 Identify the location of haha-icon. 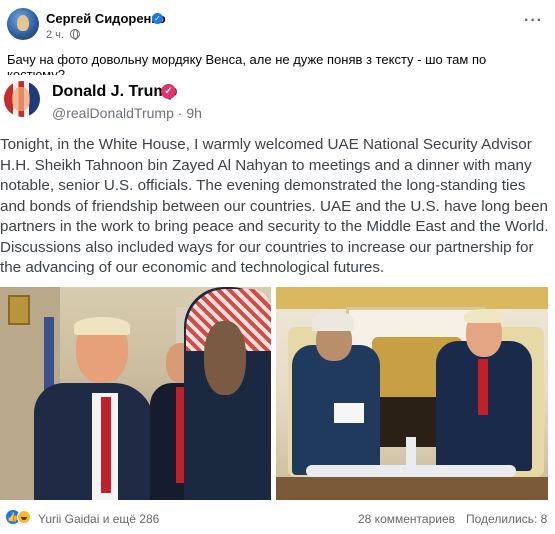
(24, 517).